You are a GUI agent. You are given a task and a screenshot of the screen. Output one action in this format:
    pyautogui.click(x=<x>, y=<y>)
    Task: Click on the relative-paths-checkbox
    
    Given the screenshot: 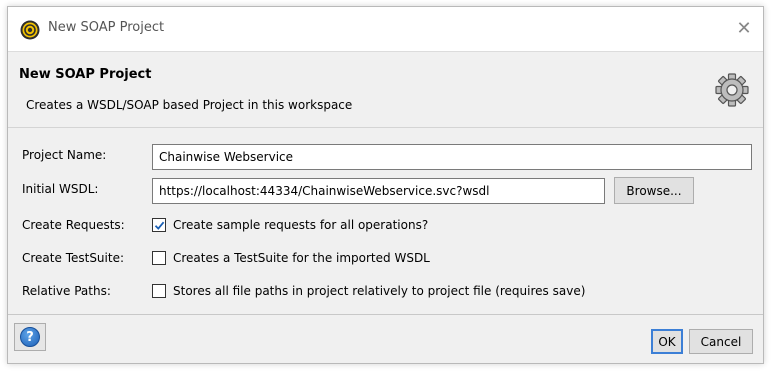 What is the action you would take?
    pyautogui.click(x=159, y=291)
    